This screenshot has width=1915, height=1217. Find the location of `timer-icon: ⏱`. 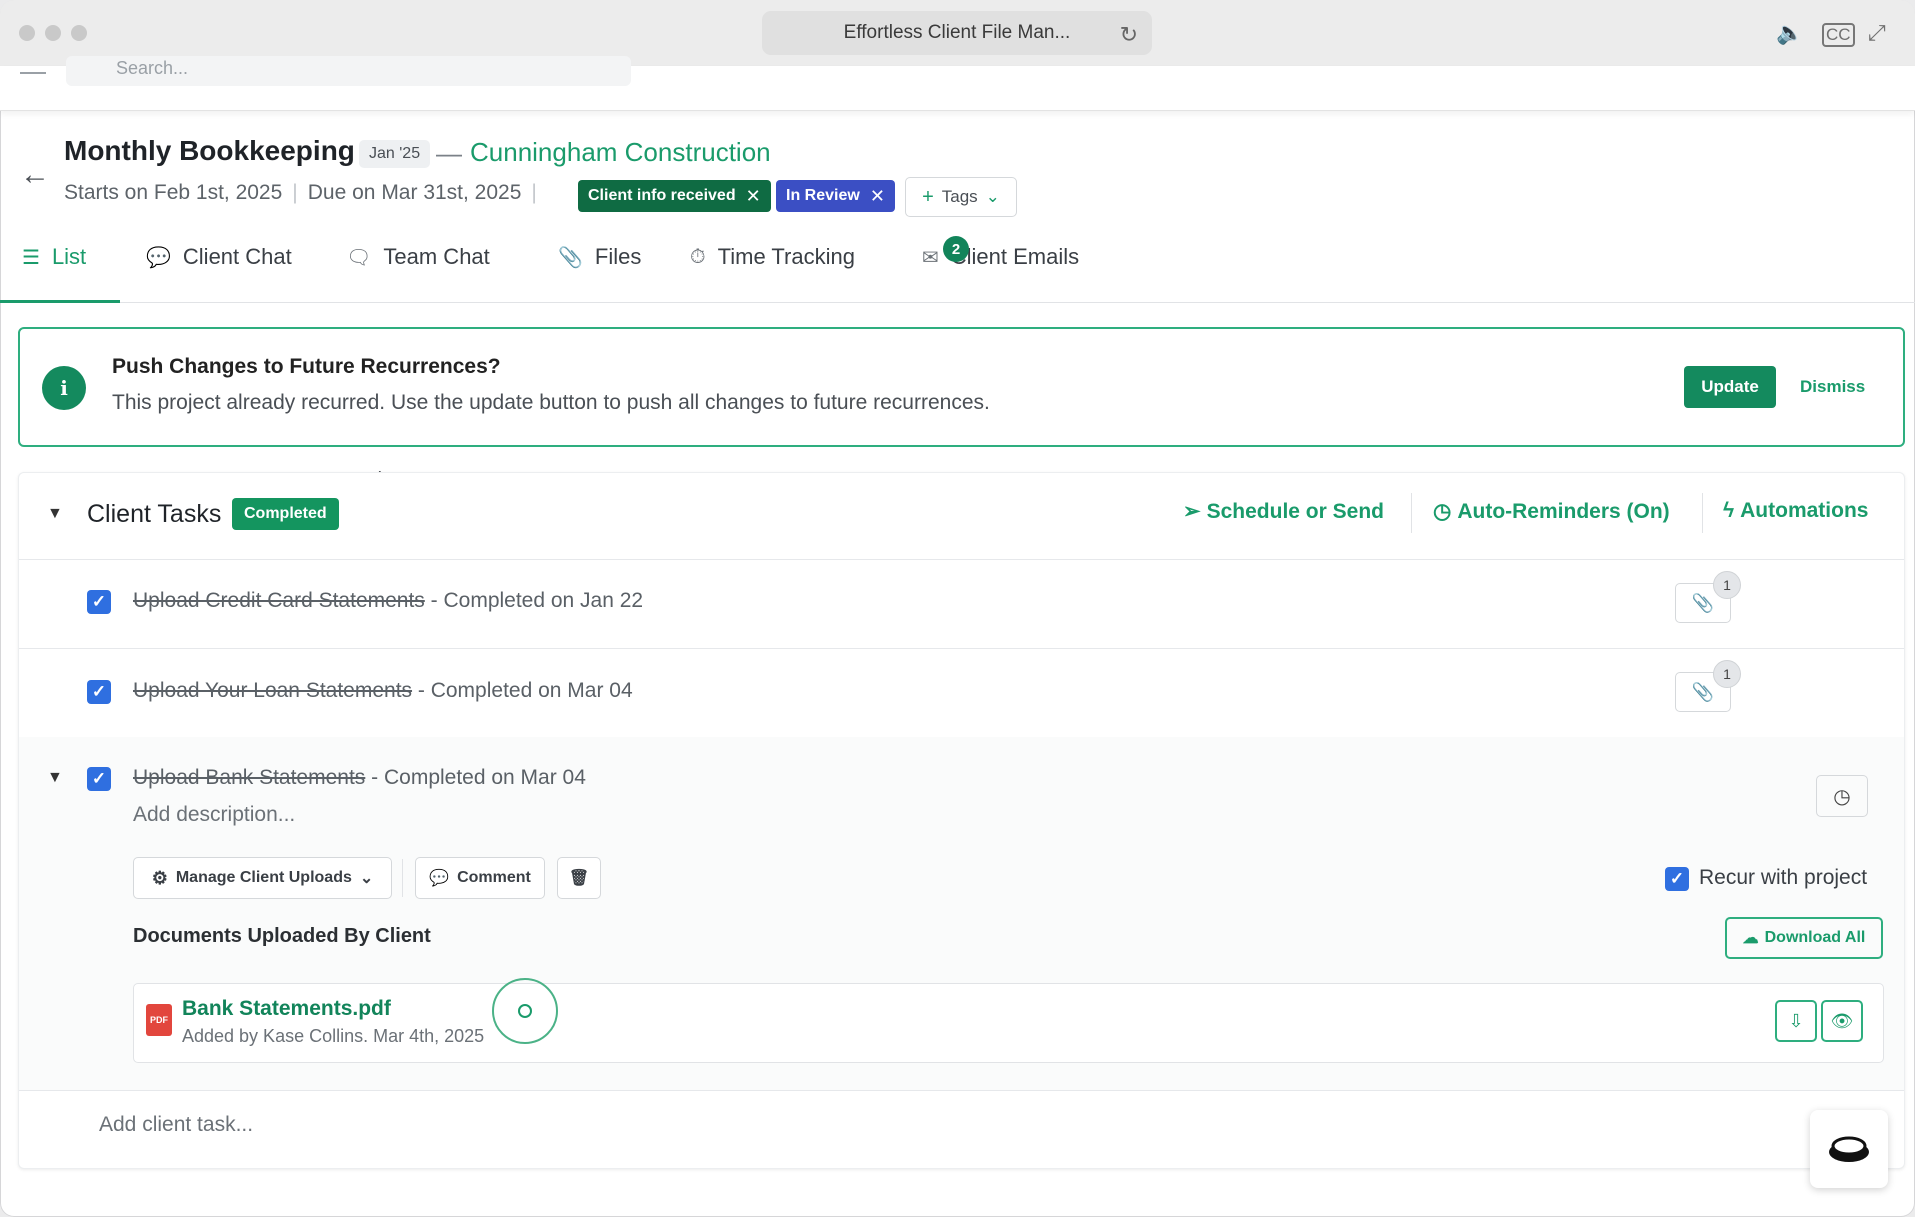

timer-icon: ⏱ is located at coordinates (698, 256).